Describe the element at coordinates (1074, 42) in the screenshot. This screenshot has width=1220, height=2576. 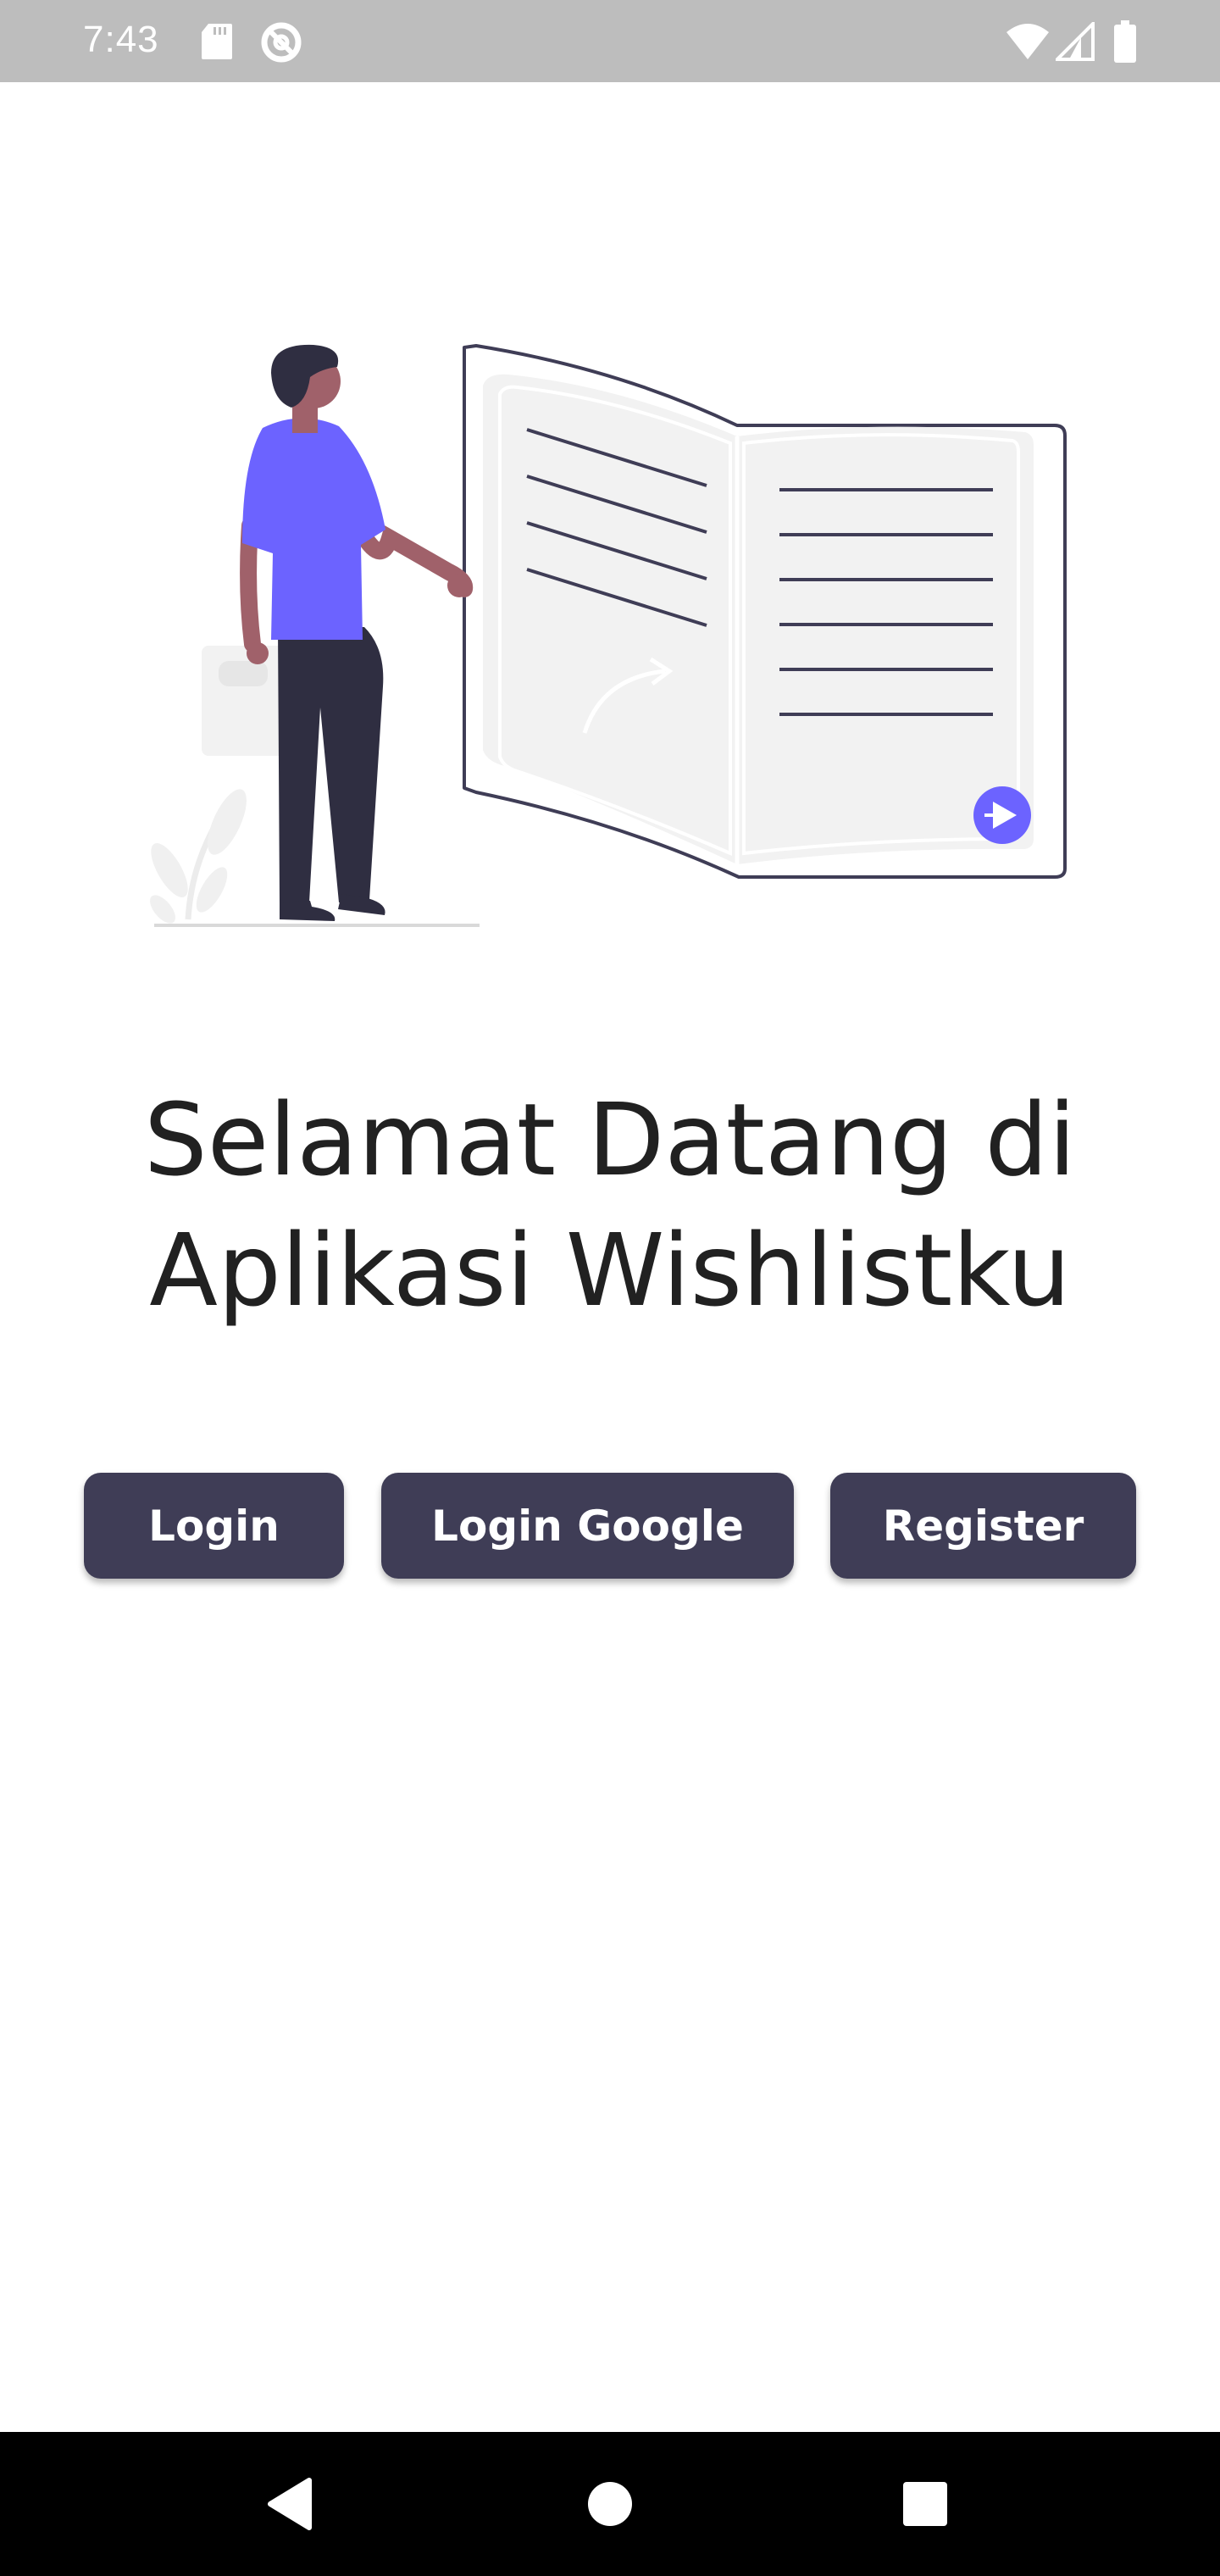
I see `signal-icon` at that location.